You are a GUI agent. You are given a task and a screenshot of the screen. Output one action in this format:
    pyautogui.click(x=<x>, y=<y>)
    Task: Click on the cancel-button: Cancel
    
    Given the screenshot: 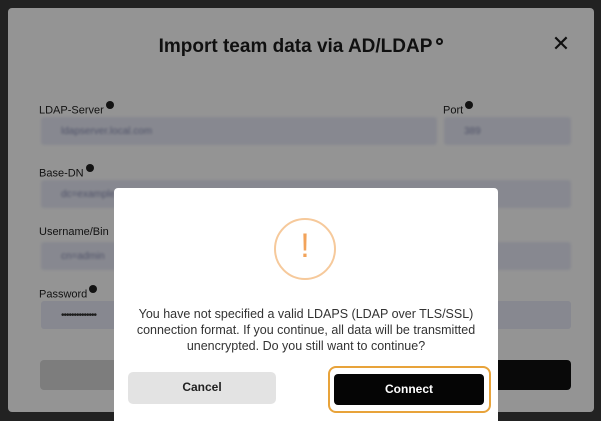 What is the action you would take?
    pyautogui.click(x=202, y=388)
    